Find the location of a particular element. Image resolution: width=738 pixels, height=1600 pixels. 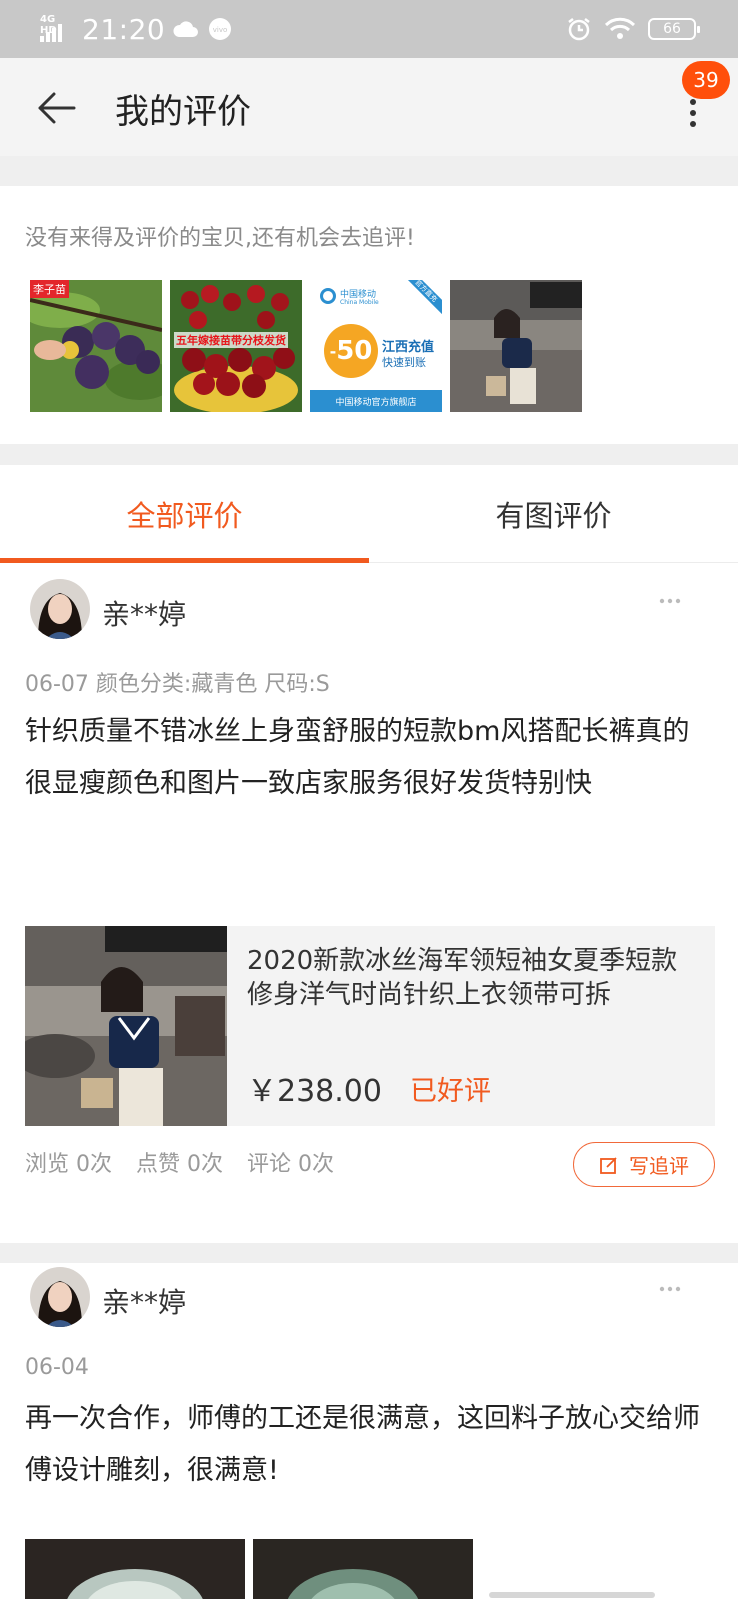

product-price: ￥238.00 is located at coordinates (314, 1091).